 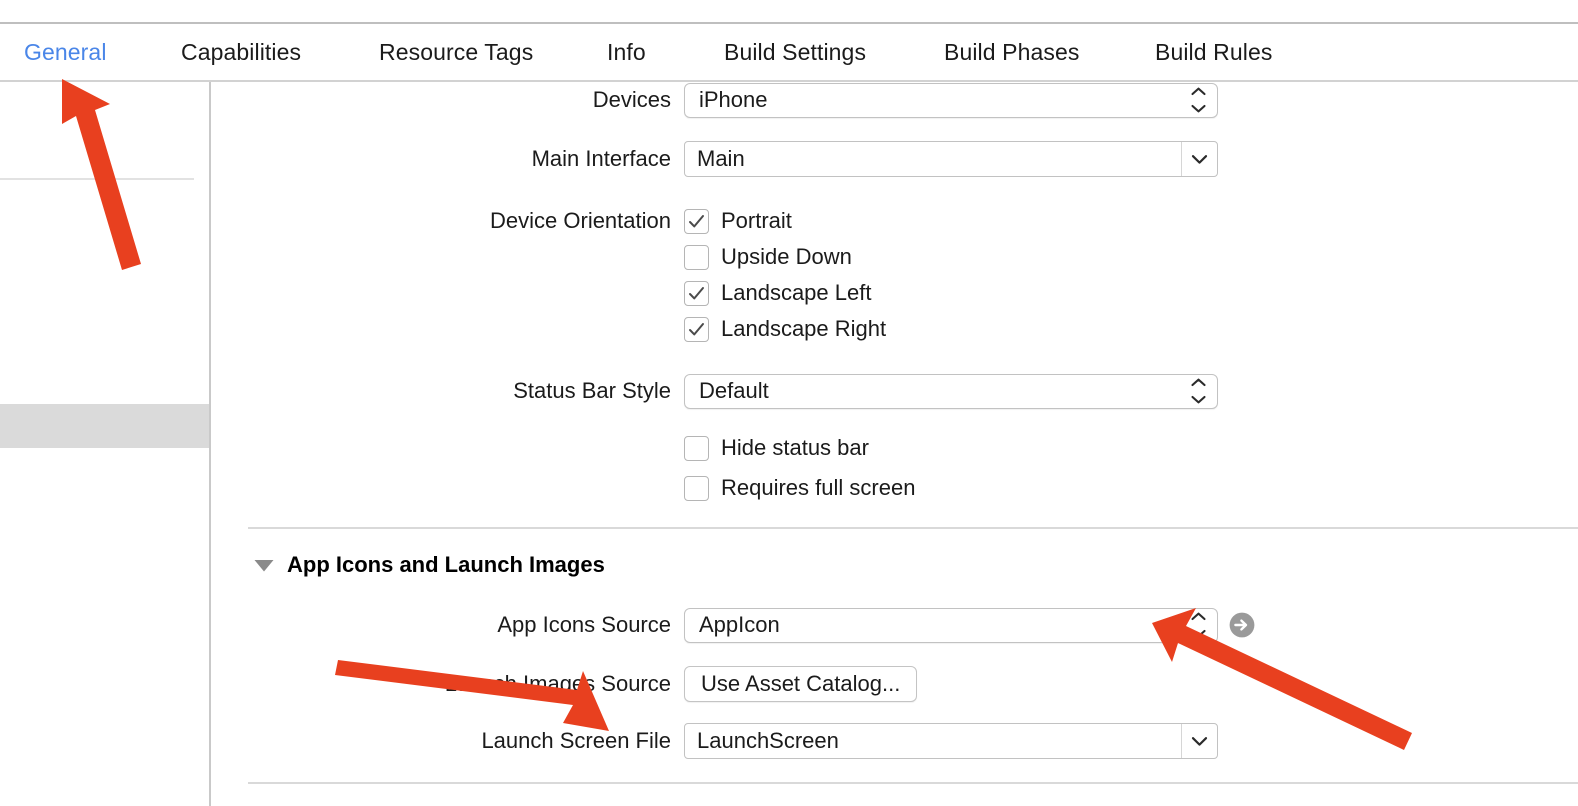 I want to click on app-icons-source-label: App Icons Source, so click(x=584, y=624).